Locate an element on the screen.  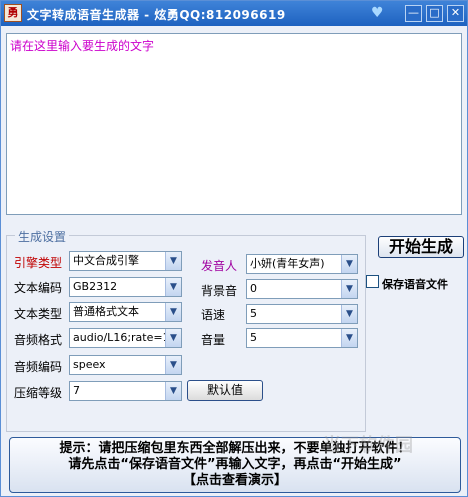
compression-level-label: 压缩等级 is located at coordinates (38, 393).